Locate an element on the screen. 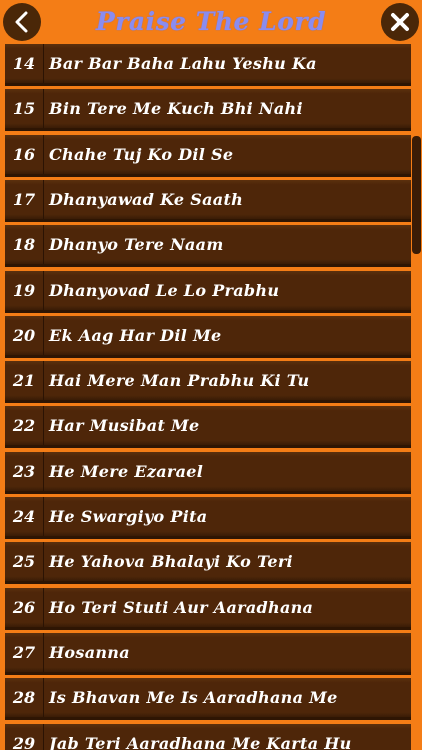  song-list-item: 18 Dhanyo Tere Naam is located at coordinates (208, 246).